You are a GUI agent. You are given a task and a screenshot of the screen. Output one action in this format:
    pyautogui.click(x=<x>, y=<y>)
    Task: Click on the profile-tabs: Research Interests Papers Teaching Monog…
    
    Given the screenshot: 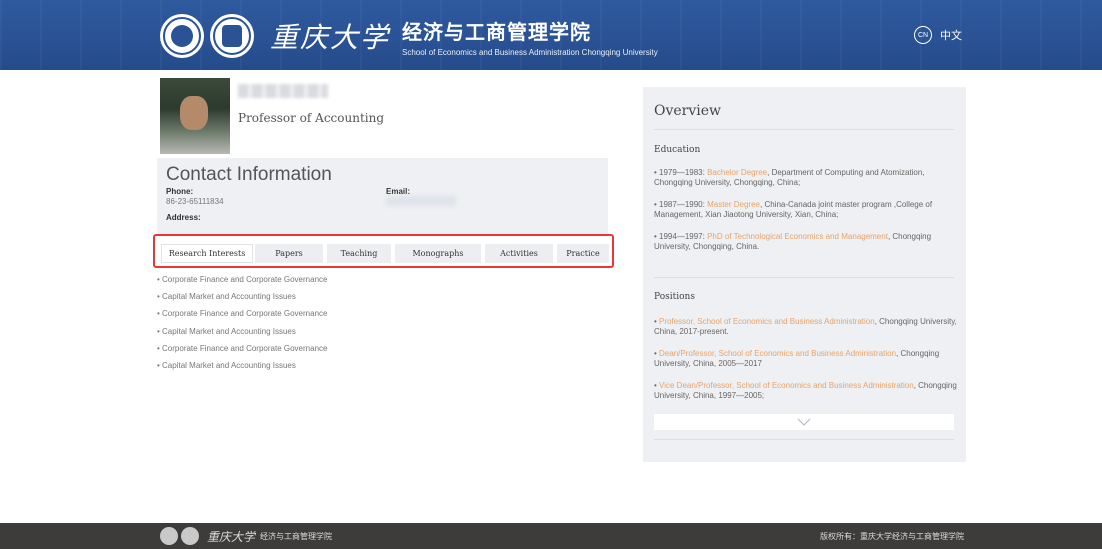 What is the action you would take?
    pyautogui.click(x=383, y=251)
    